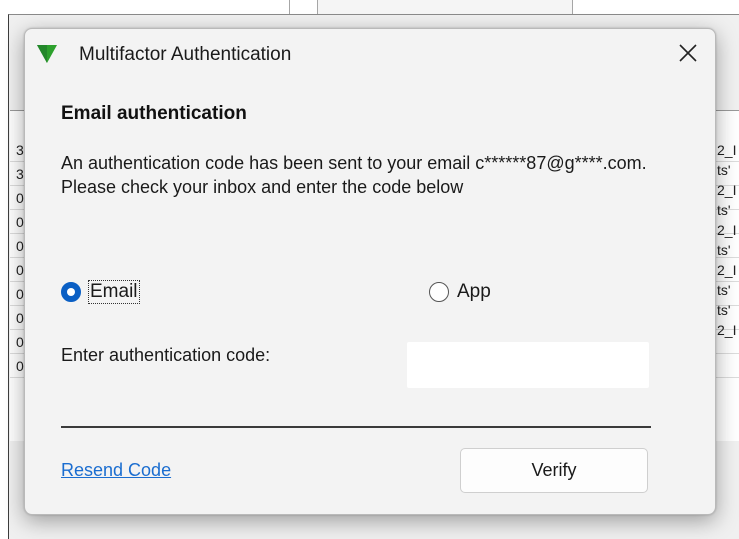 The image size is (739, 539). I want to click on close-icon, so click(688, 53).